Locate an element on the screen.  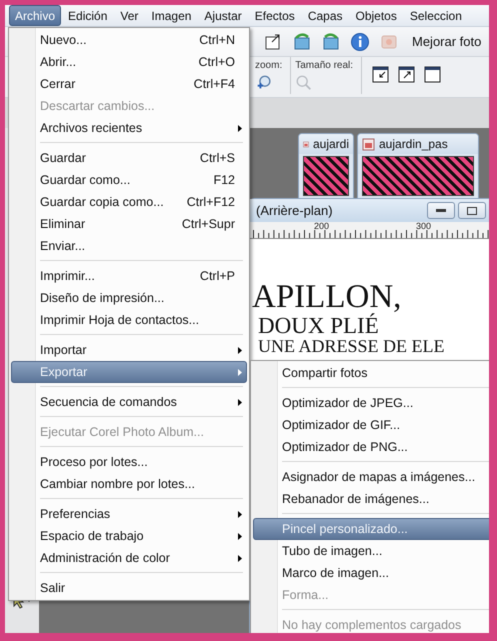
menu-item: Compartir fotos is located at coordinates (371, 373).